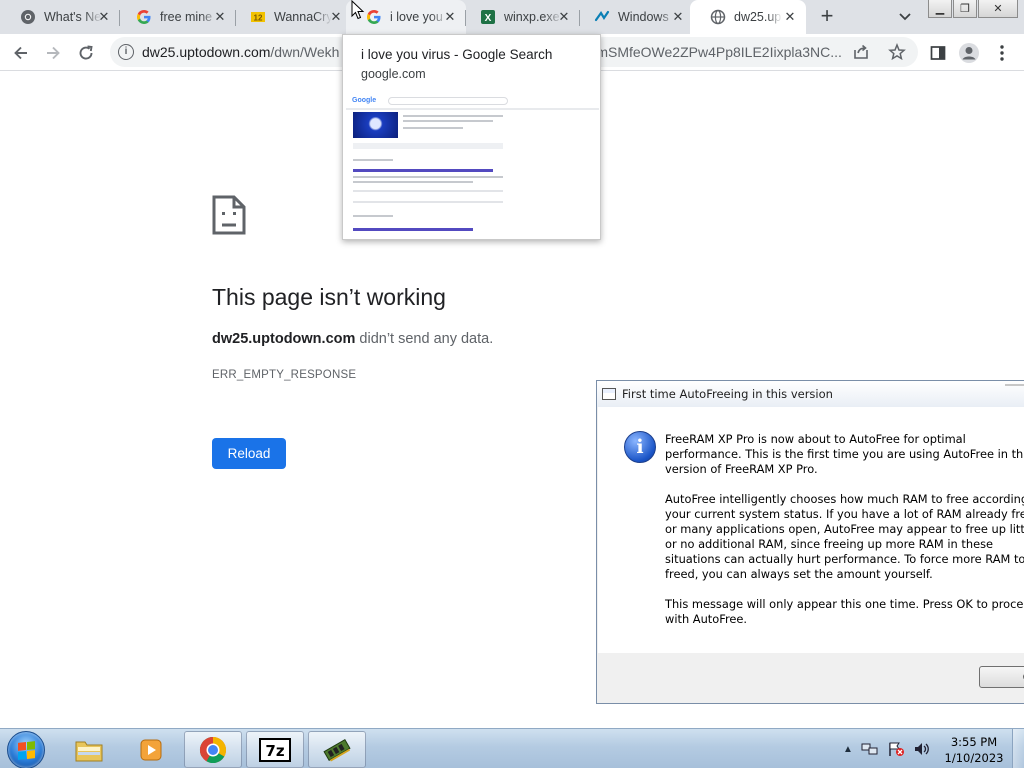 The width and height of the screenshot is (1024, 768). What do you see at coordinates (186, 17) in the screenshot?
I see `tab-title: free mine` at bounding box center [186, 17].